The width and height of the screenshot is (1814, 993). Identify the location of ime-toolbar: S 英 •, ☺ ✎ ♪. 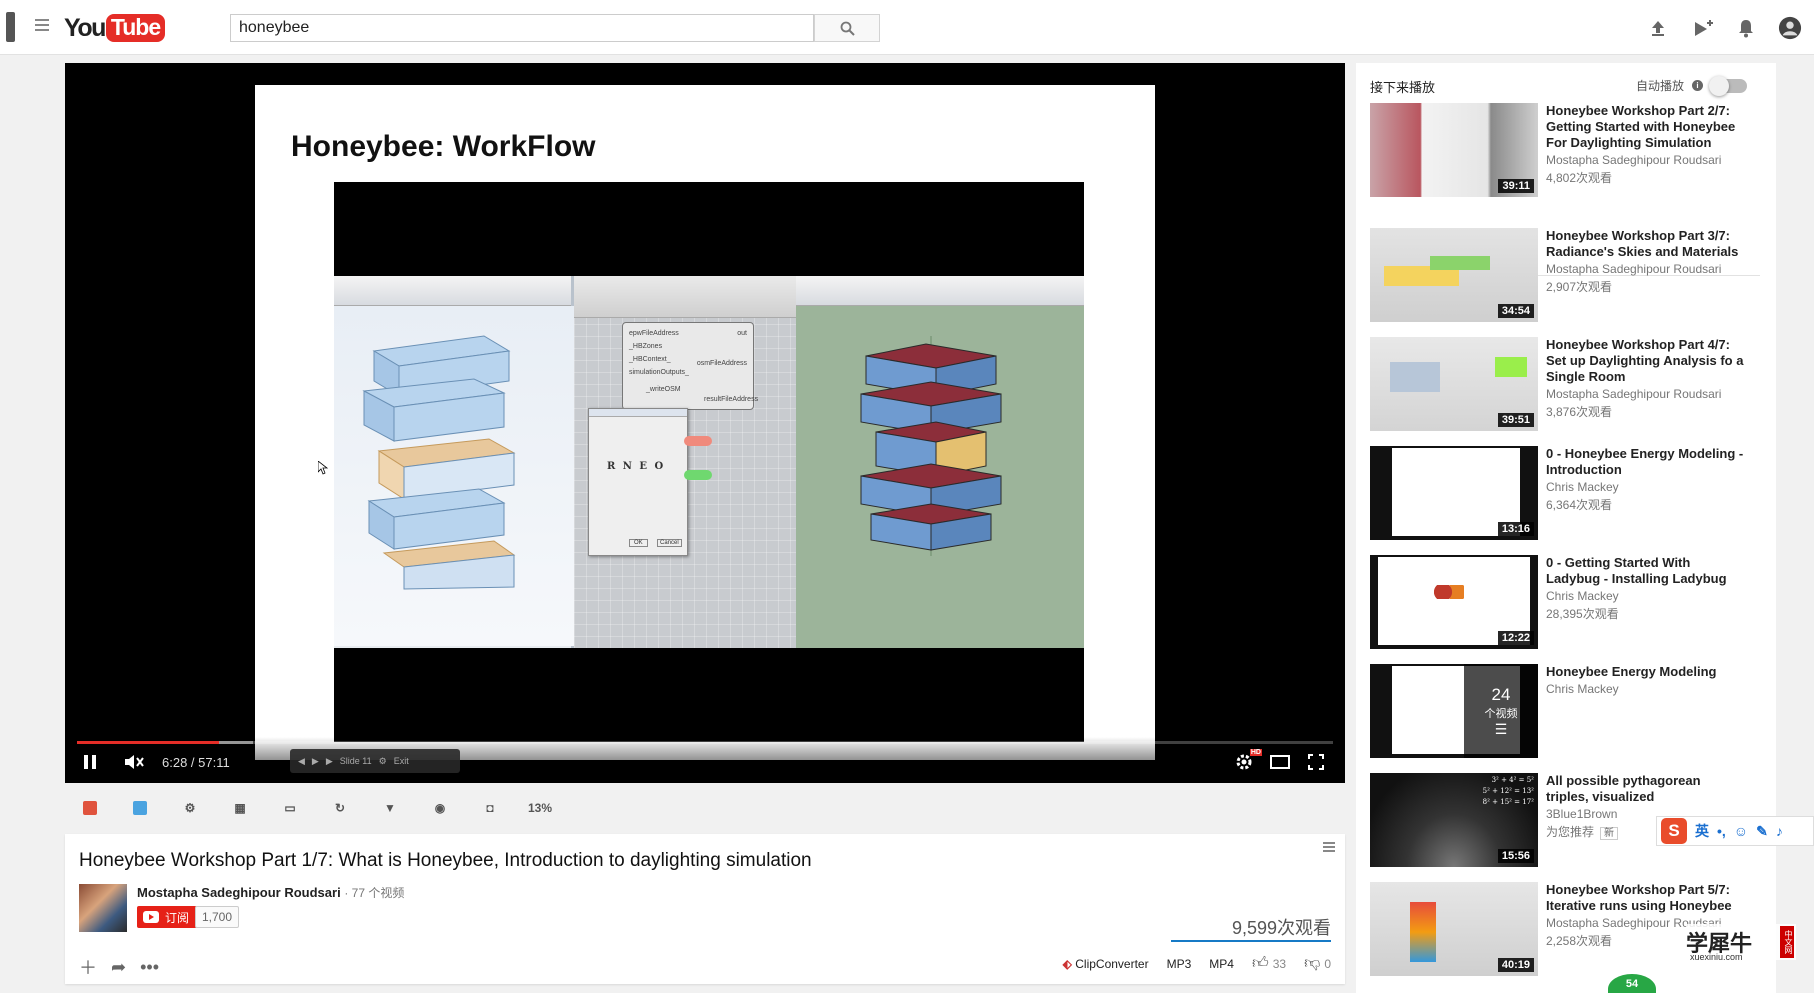
(1735, 831).